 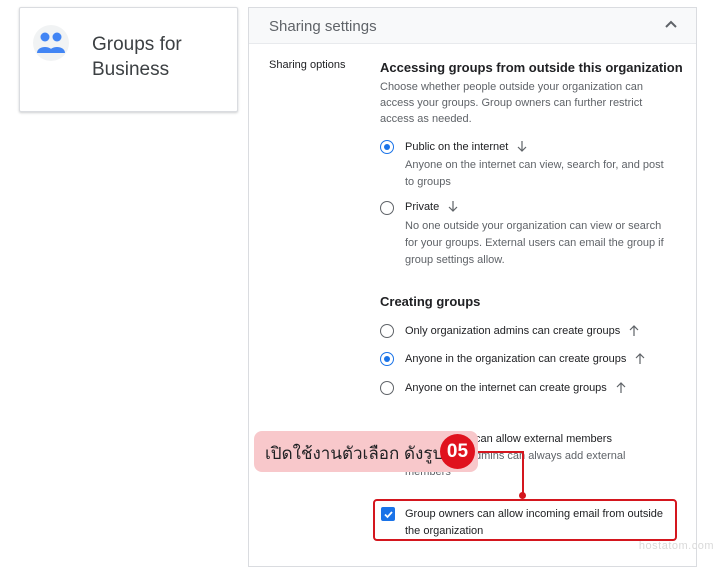 I want to click on option-anyone-internet: Anyone on the internet can create groups, so click(x=515, y=389).